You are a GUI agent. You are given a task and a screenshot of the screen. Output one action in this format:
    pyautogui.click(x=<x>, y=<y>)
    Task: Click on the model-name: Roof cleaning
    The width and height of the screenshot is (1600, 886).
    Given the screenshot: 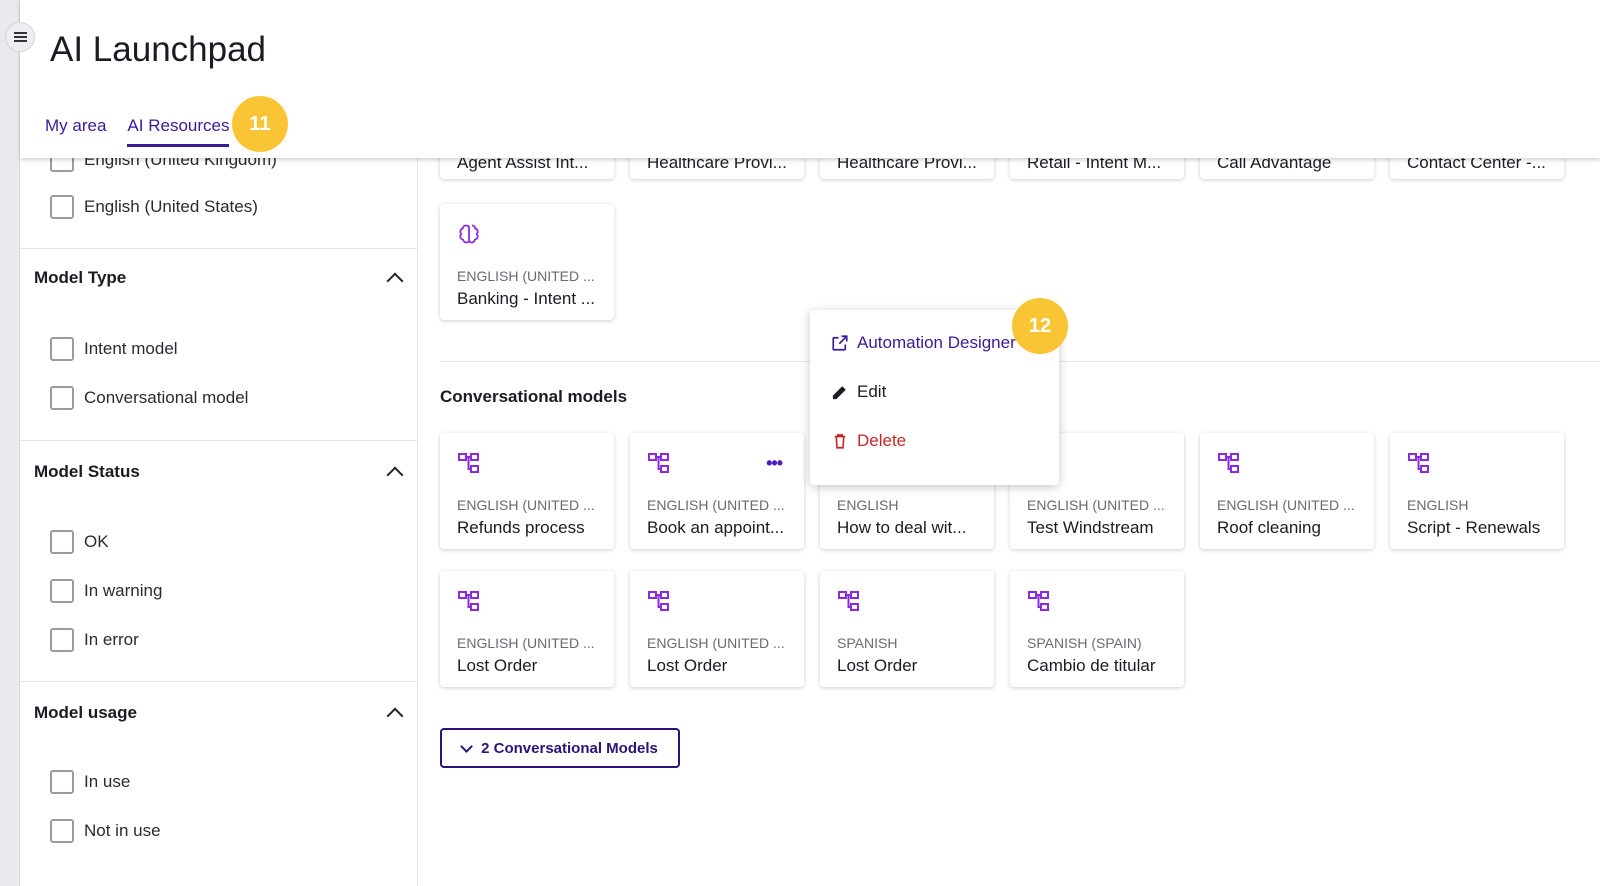 What is the action you would take?
    pyautogui.click(x=1269, y=527)
    